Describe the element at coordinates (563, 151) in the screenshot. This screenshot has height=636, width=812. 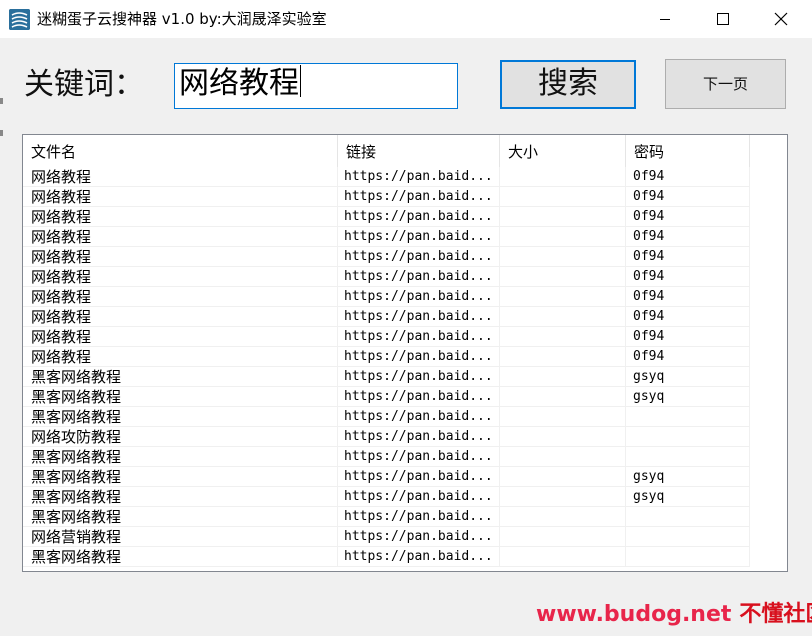
I see `column-header-size: 大小` at that location.